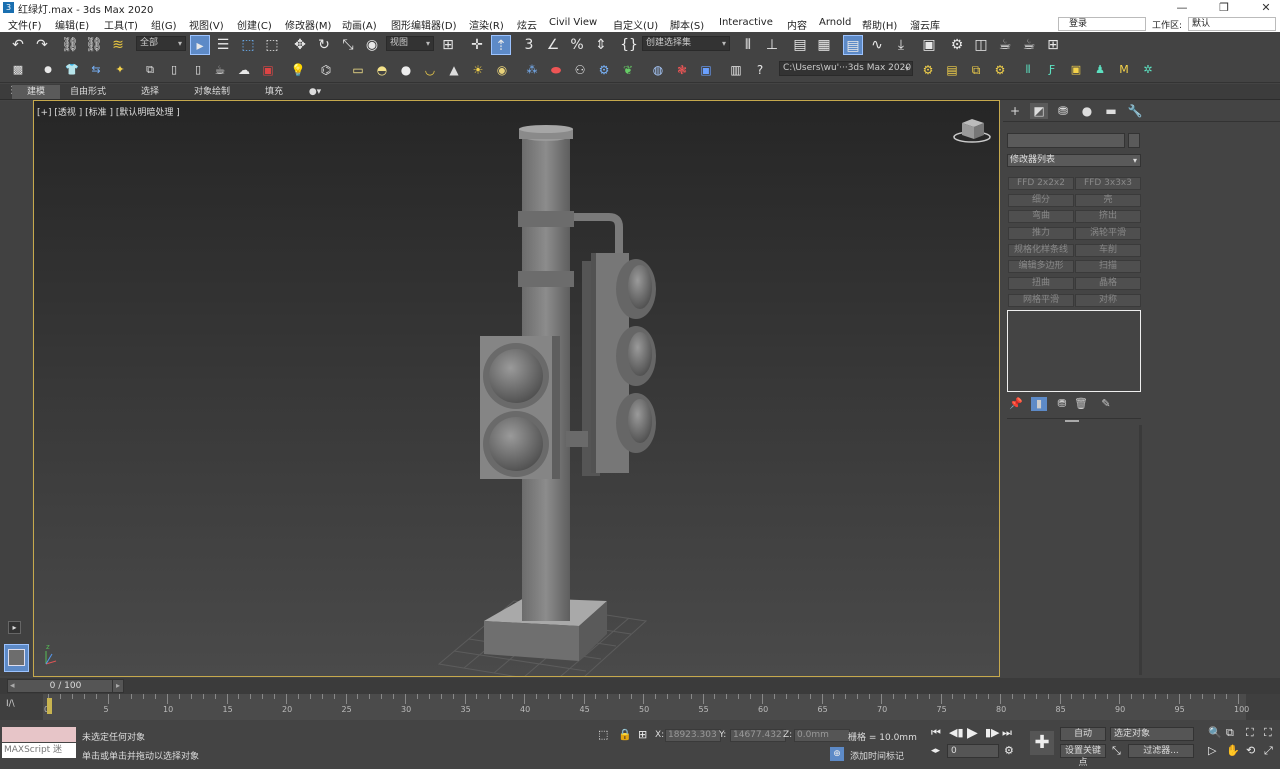 Image resolution: width=1280 pixels, height=769 pixels. Describe the element at coordinates (1108, 300) in the screenshot. I see `modifier-button: 对称` at that location.